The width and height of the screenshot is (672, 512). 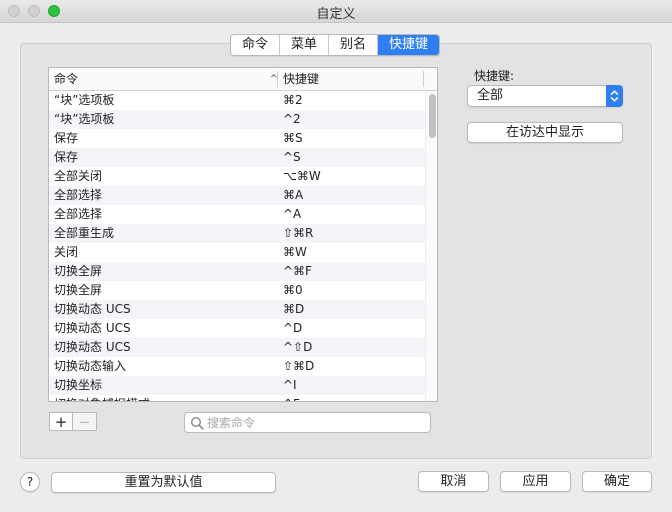 What do you see at coordinates (293, 290) in the screenshot?
I see `shortcut-cell: ⌘0` at bounding box center [293, 290].